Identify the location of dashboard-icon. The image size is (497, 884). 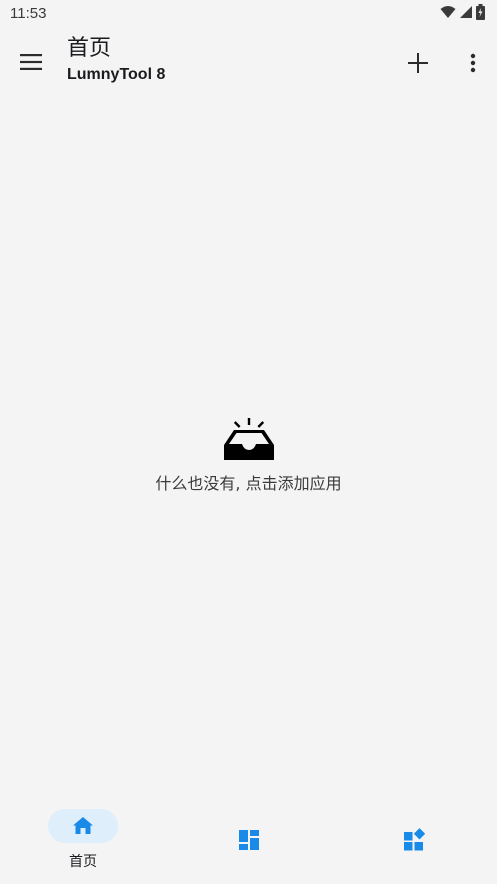
(249, 840).